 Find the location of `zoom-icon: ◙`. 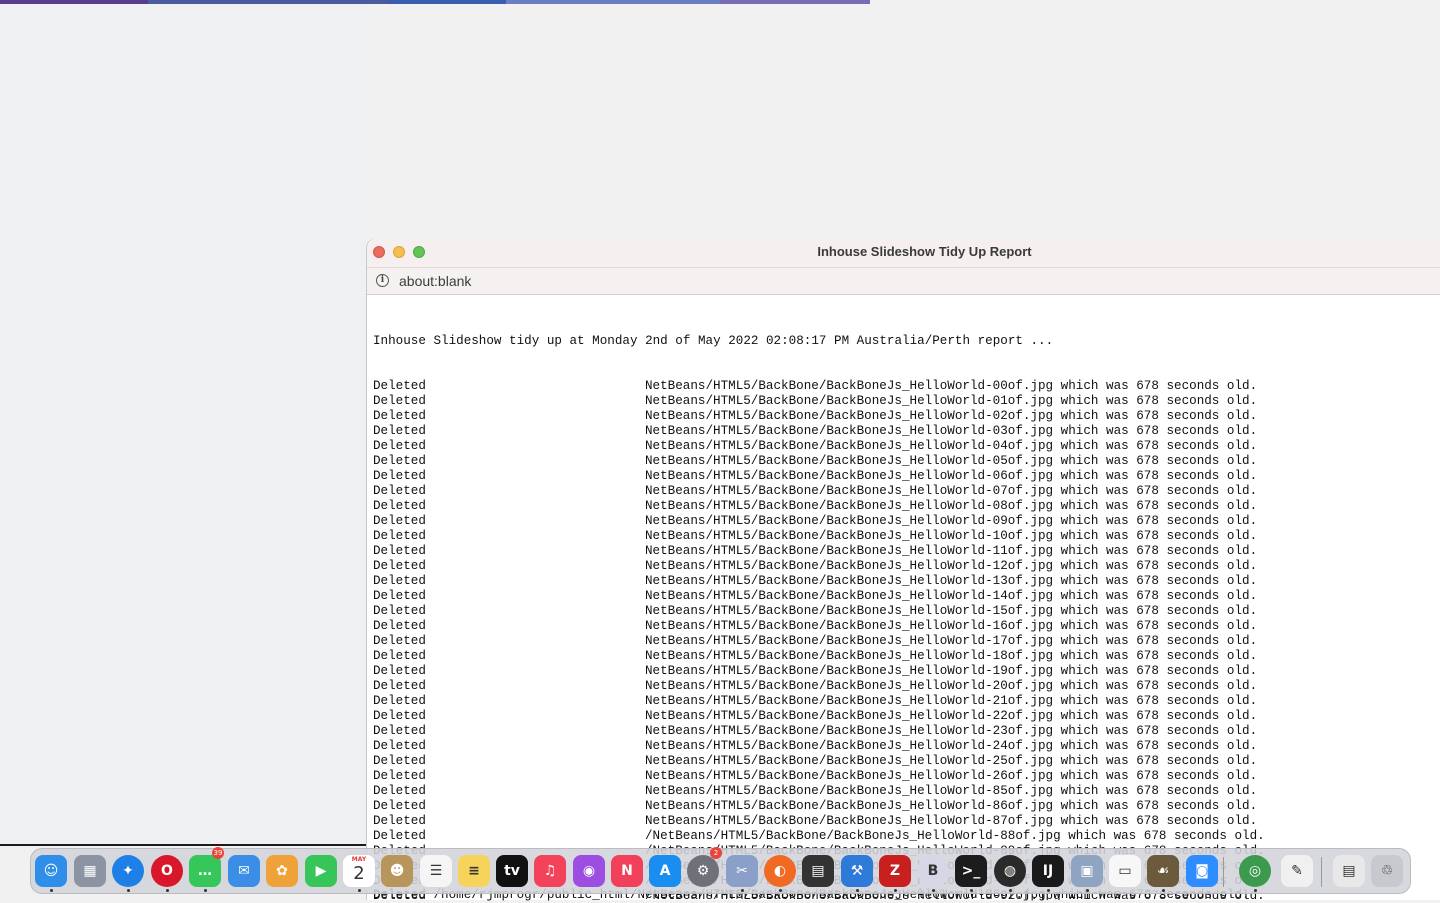

zoom-icon: ◙ is located at coordinates (1202, 871).